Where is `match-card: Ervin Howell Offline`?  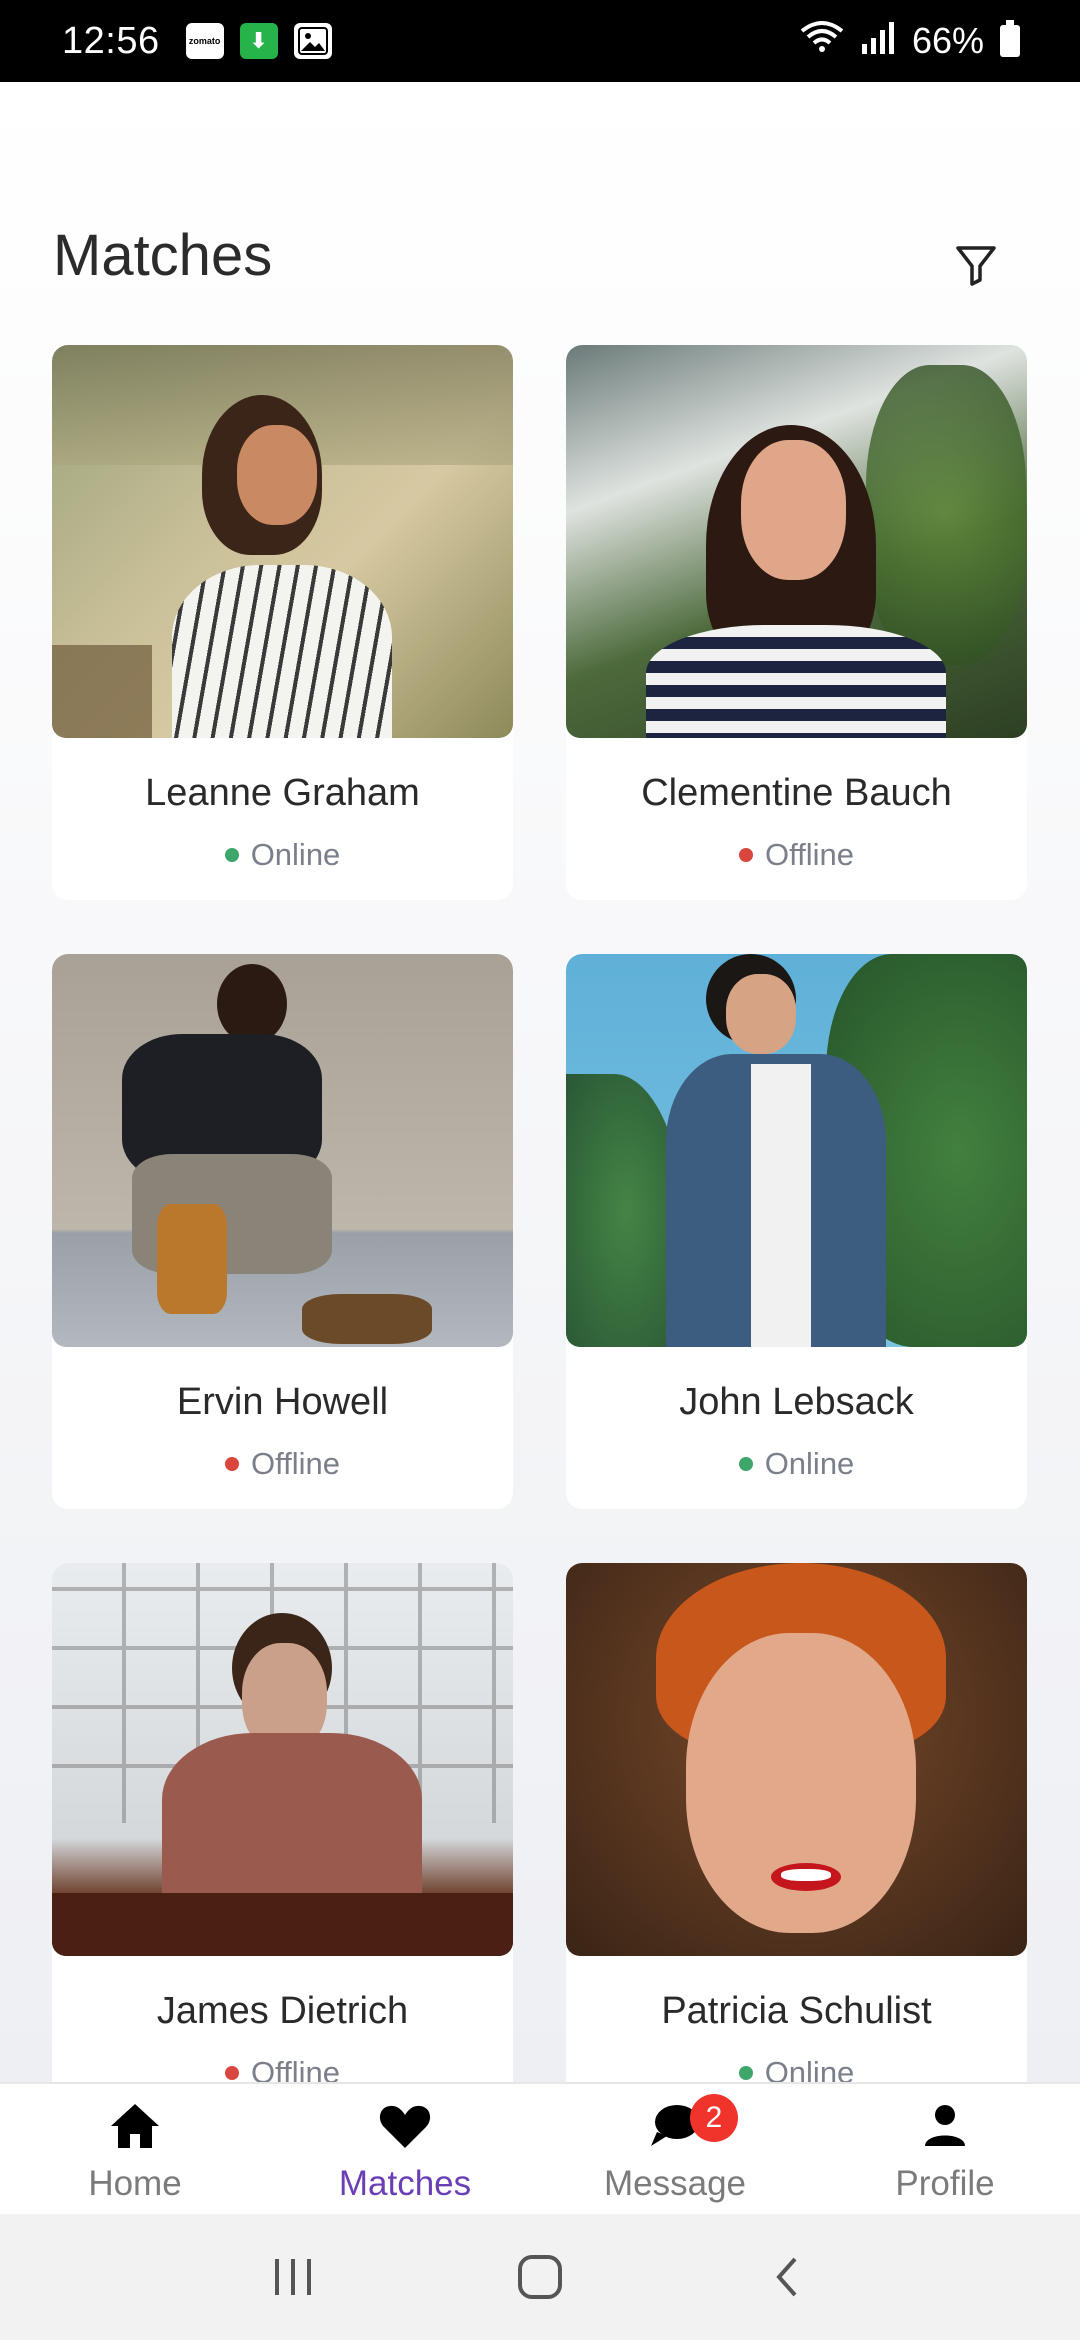 match-card: Ervin Howell Offline is located at coordinates (282, 1231).